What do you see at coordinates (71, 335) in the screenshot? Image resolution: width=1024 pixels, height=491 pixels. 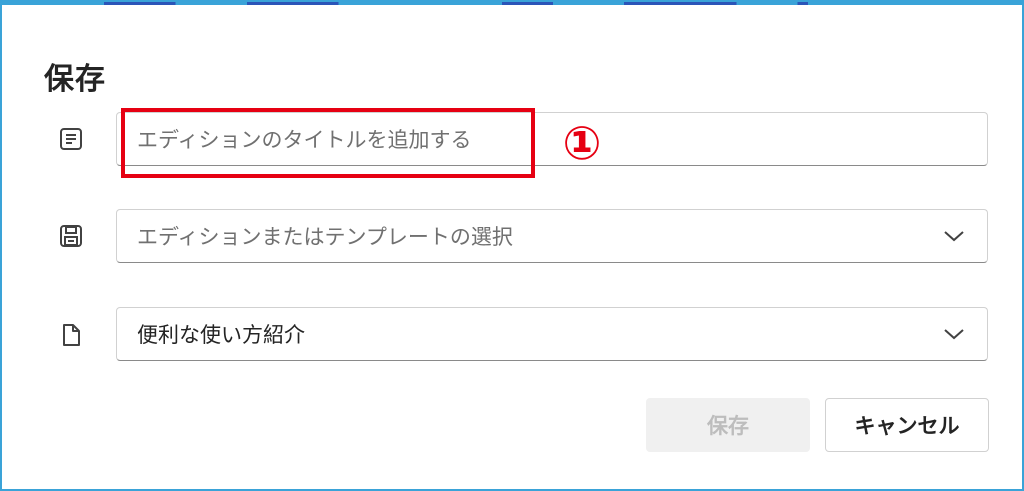 I see `page-icon` at bounding box center [71, 335].